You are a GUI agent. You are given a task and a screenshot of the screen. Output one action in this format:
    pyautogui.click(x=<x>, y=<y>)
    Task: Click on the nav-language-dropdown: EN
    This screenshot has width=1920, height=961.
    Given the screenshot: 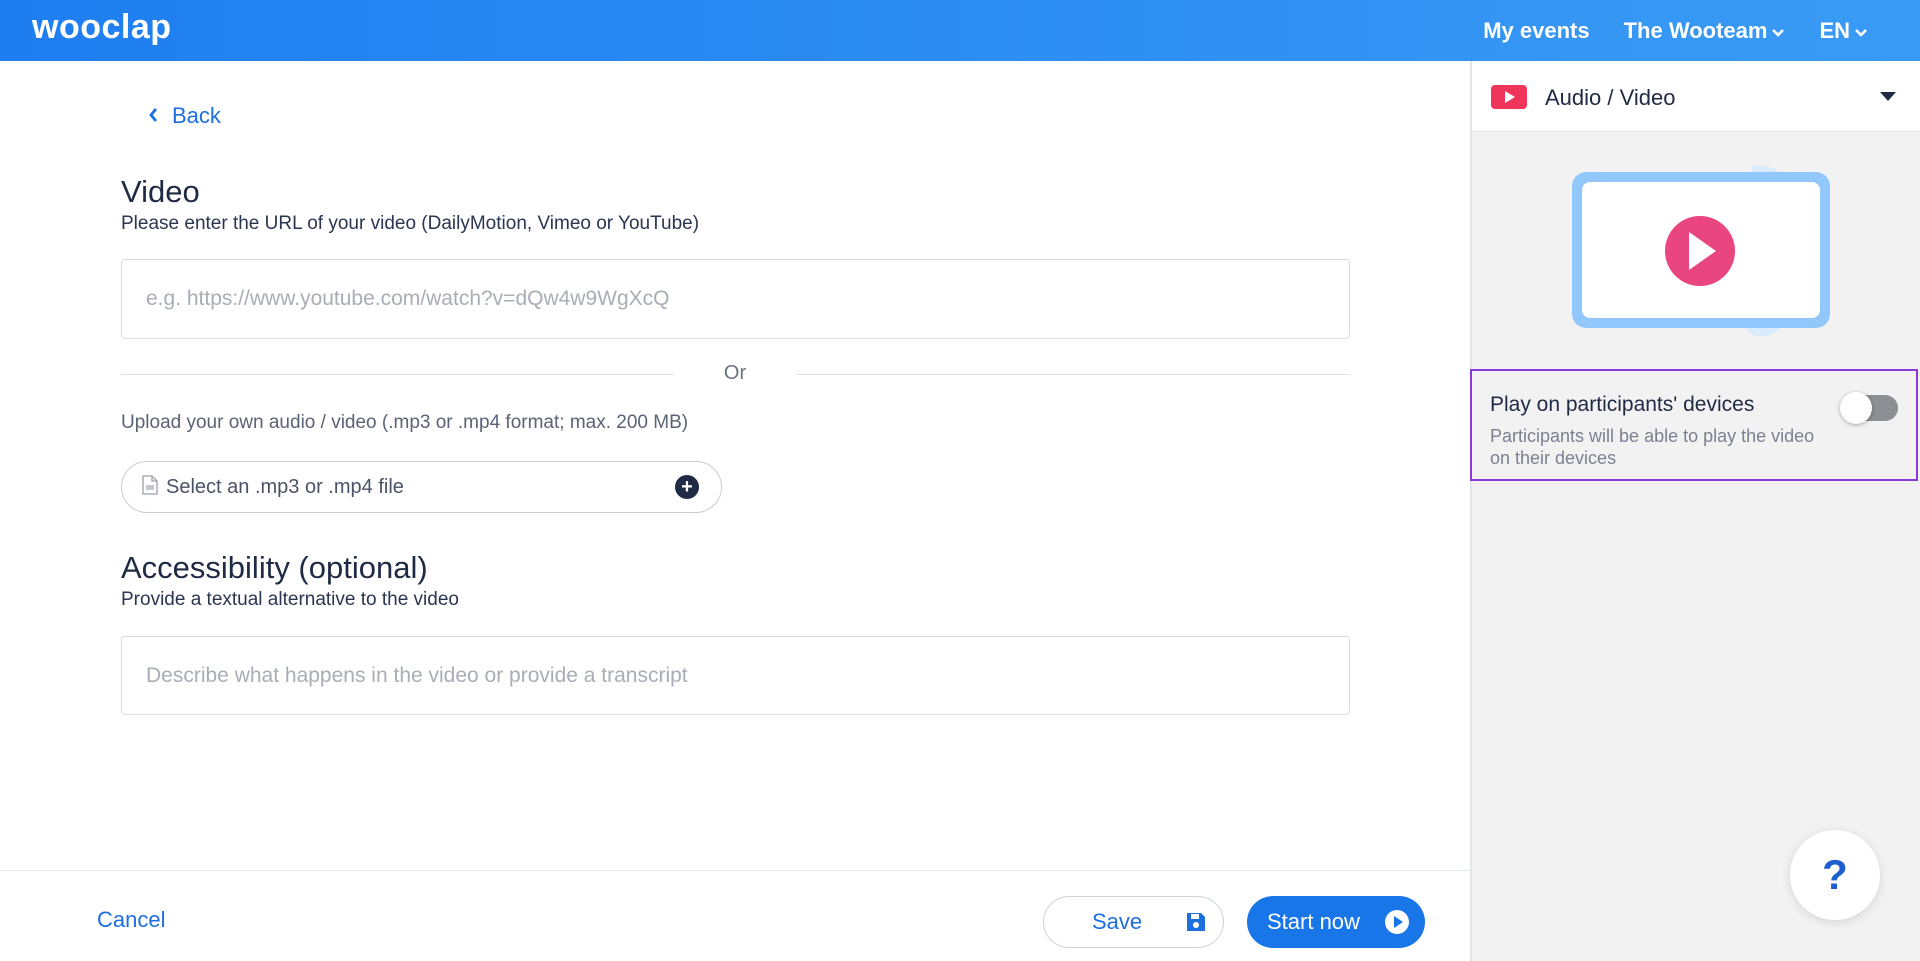 What is the action you would take?
    pyautogui.click(x=1843, y=31)
    